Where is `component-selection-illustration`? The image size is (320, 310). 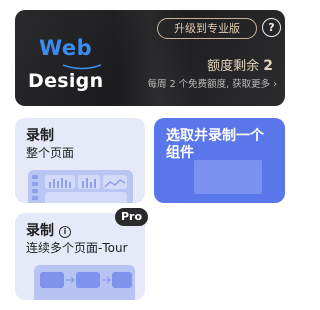
component-selection-illustration is located at coordinates (228, 177).